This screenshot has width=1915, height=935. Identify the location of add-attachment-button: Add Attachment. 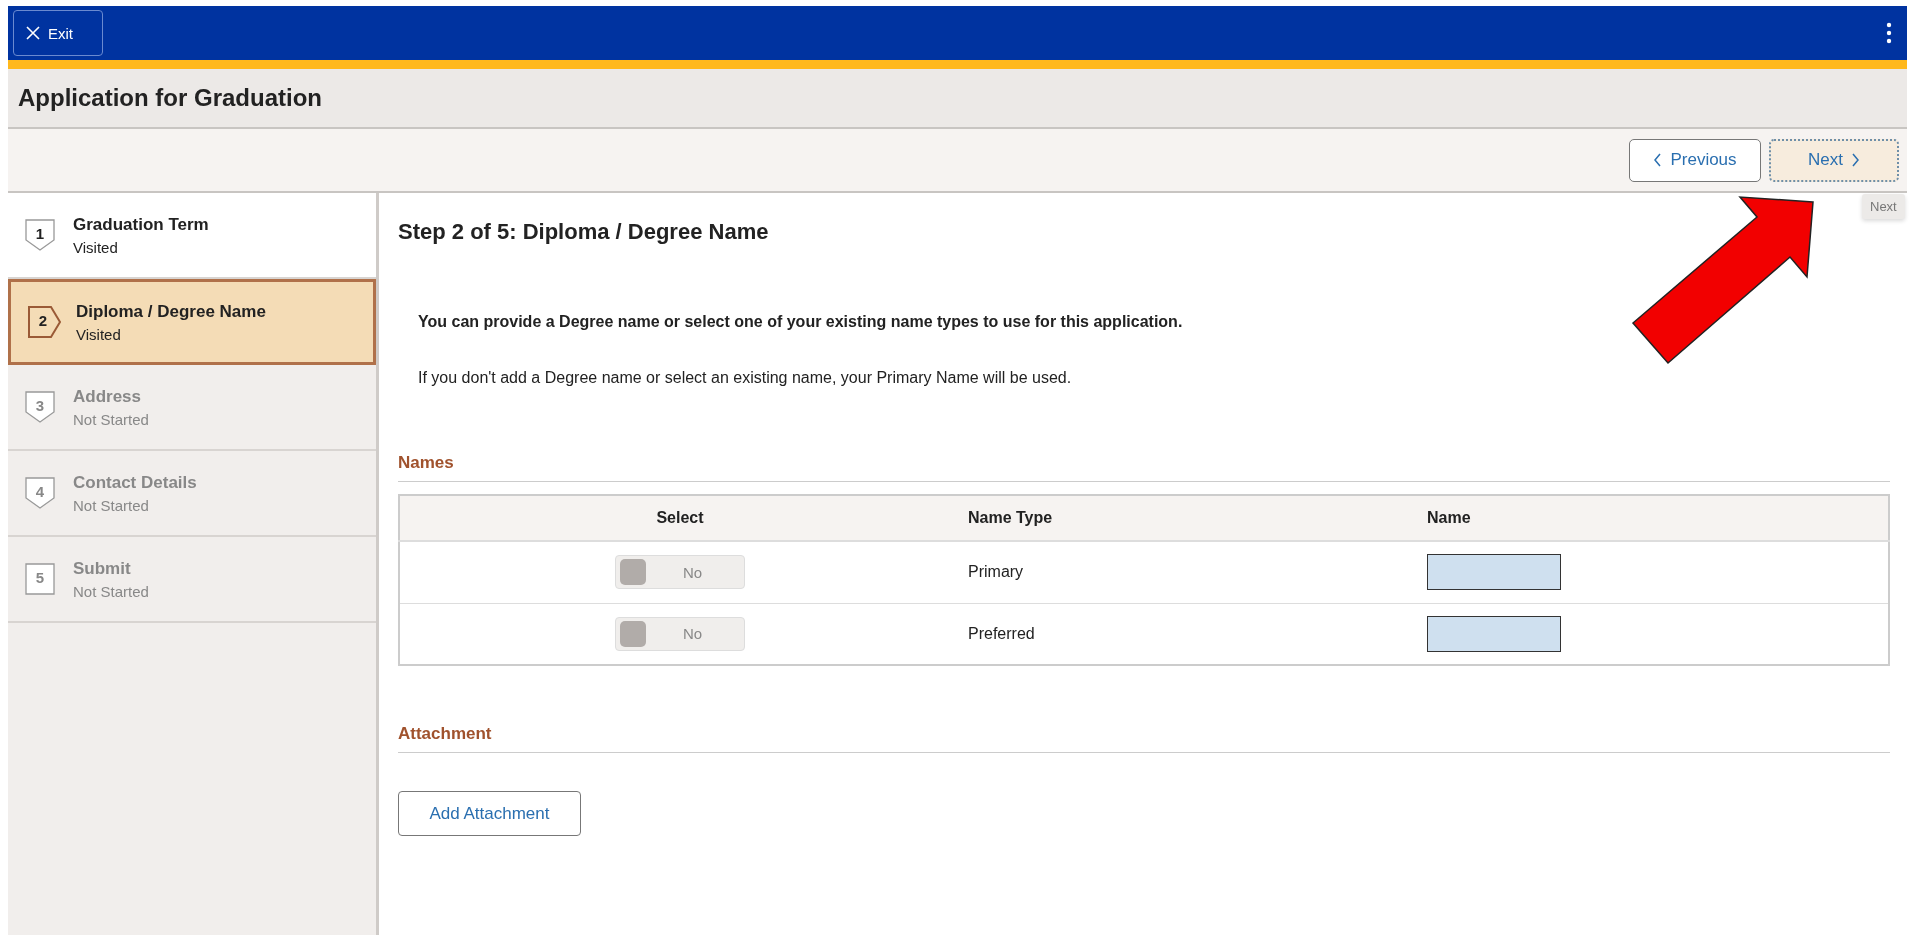
(489, 813).